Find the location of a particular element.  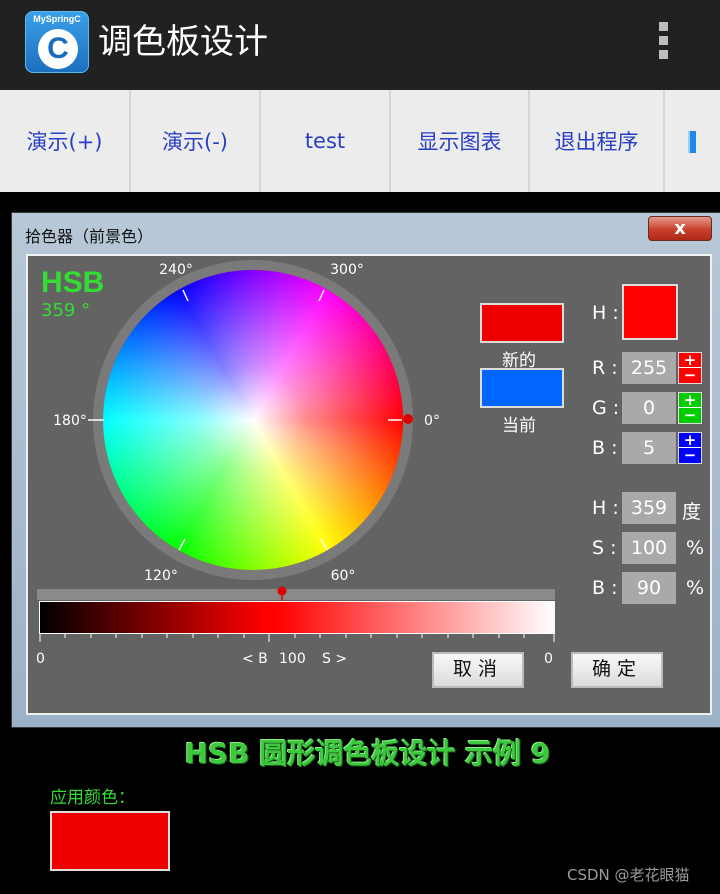

ok-button: 确定 is located at coordinates (617, 670).